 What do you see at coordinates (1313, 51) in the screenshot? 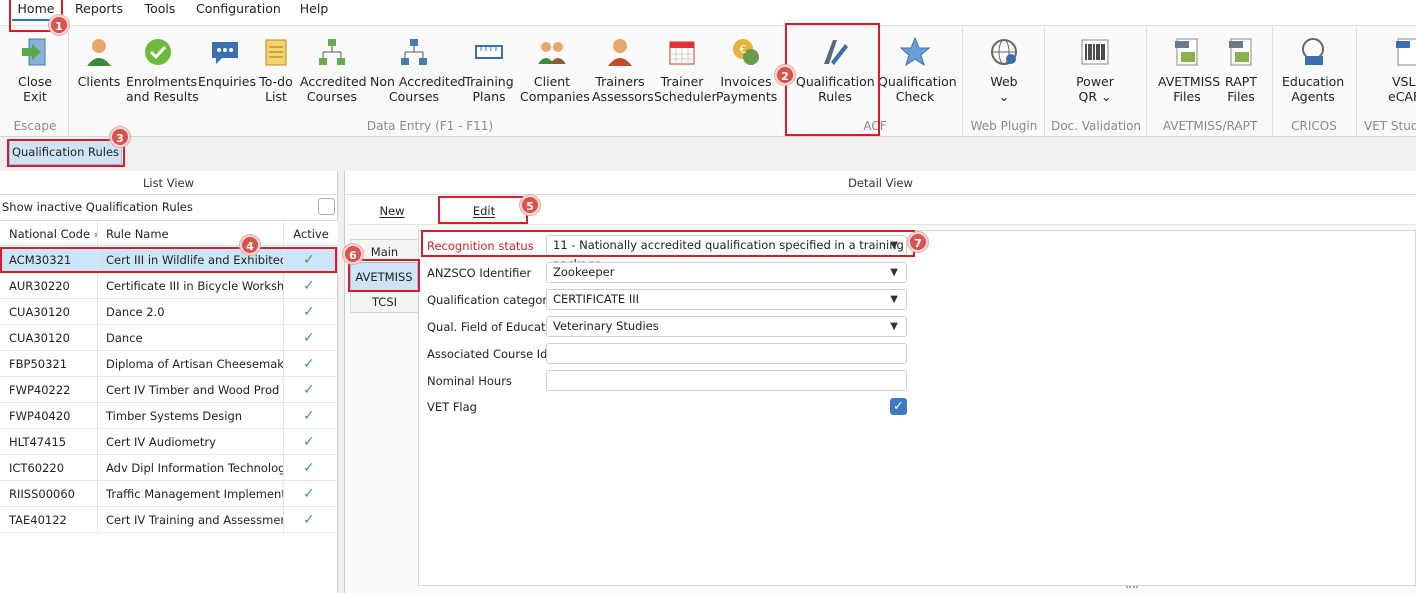
I see `abc-globe-icon` at bounding box center [1313, 51].